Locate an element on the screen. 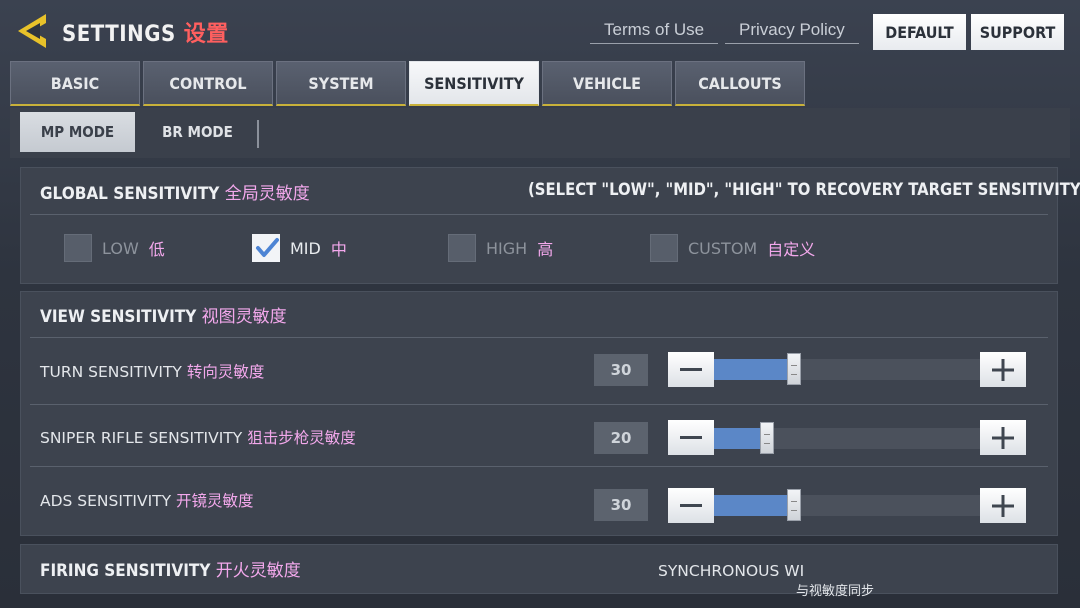  terms-of-use-link: Terms of Use is located at coordinates (654, 32).